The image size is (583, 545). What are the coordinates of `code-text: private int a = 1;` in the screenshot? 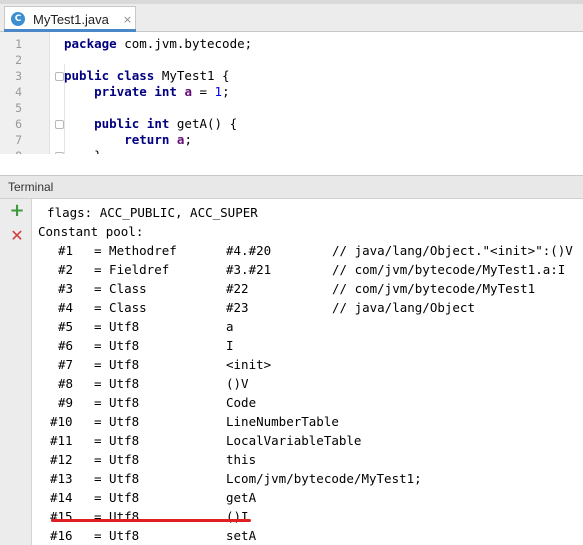 It's located at (162, 91).